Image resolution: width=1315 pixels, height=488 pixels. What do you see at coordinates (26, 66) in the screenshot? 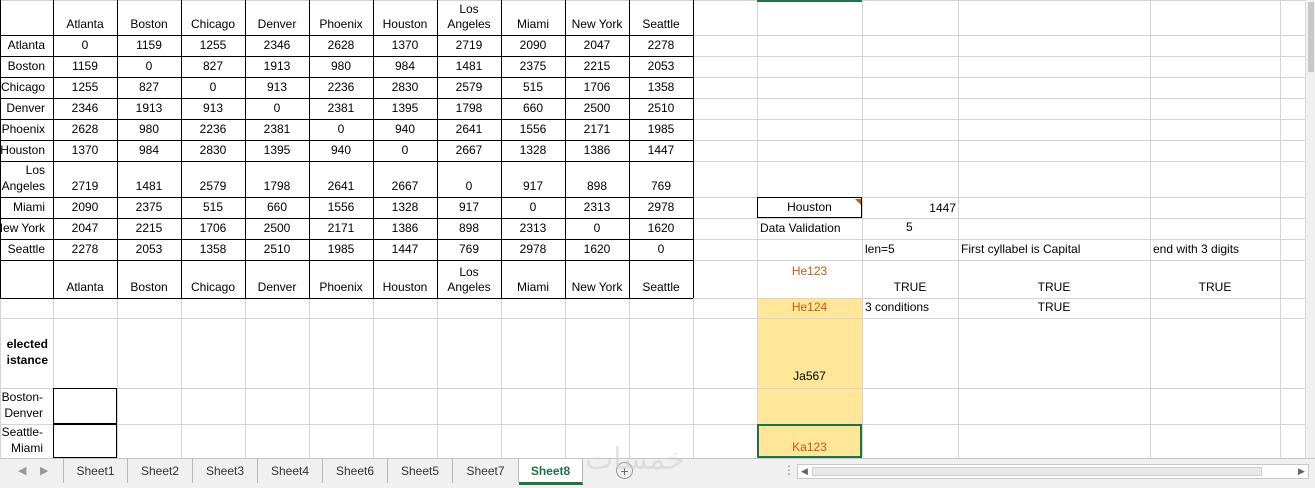
I see `row-label-boston: Boston` at bounding box center [26, 66].